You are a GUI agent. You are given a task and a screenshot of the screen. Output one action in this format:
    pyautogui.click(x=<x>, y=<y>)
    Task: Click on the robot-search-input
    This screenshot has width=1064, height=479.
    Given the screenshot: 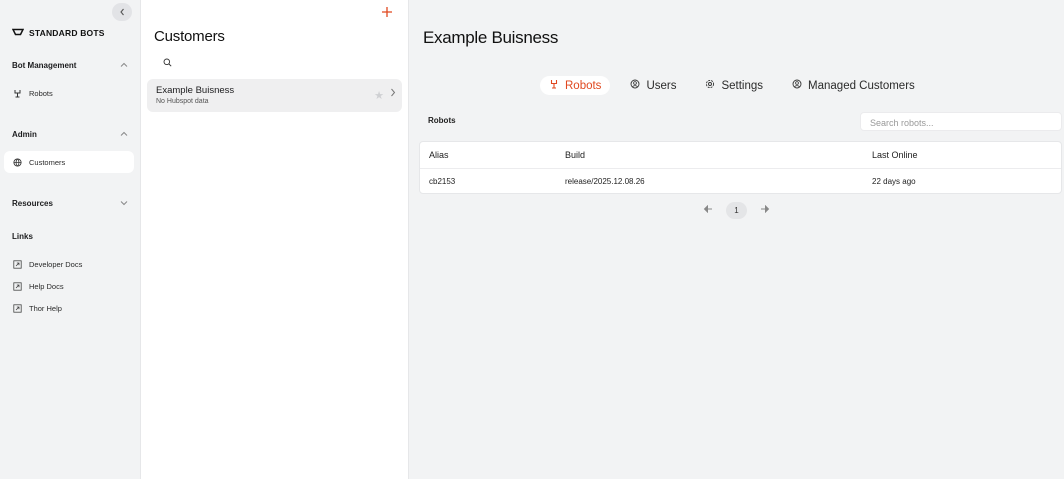 What is the action you would take?
    pyautogui.click(x=961, y=123)
    